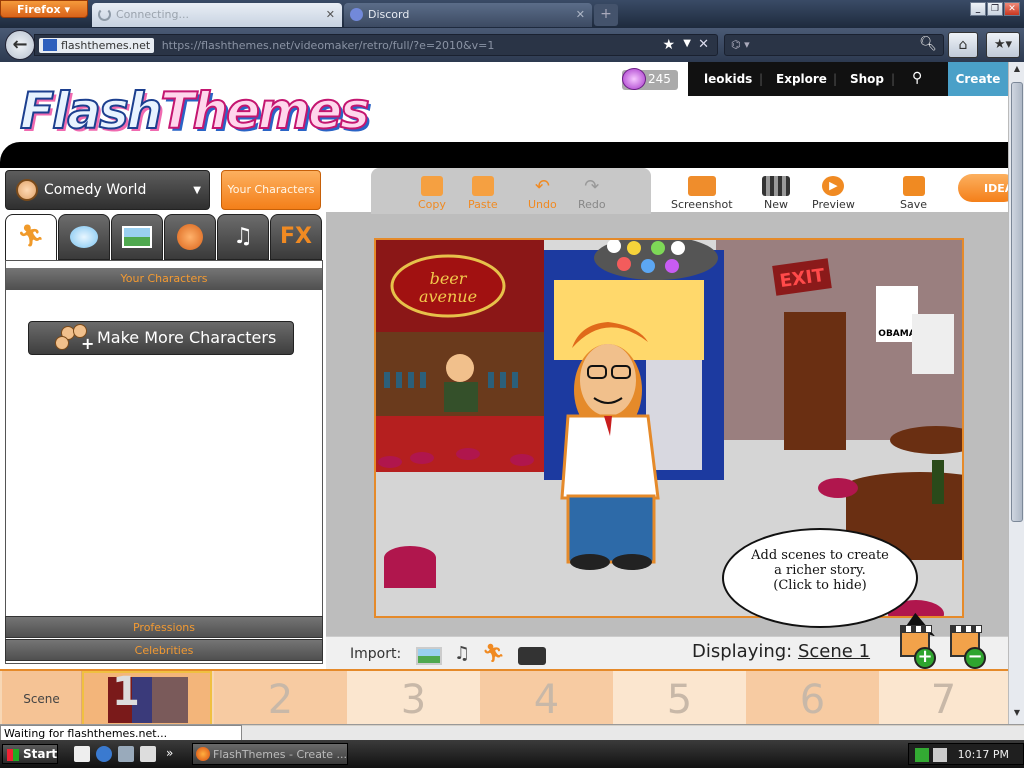  I want to click on horizontal-scrollbar, so click(633, 733).